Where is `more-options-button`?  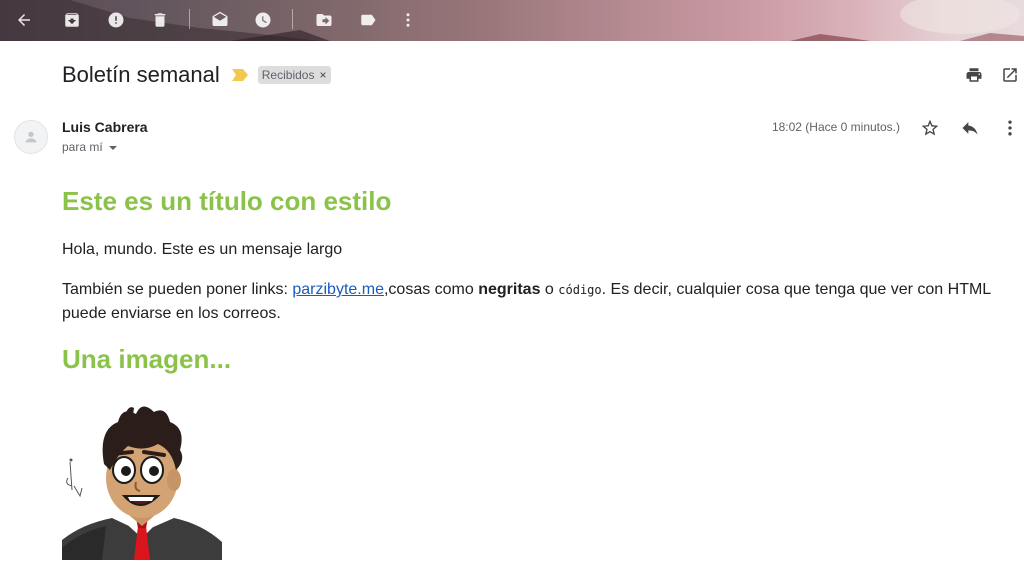 more-options-button is located at coordinates (408, 20).